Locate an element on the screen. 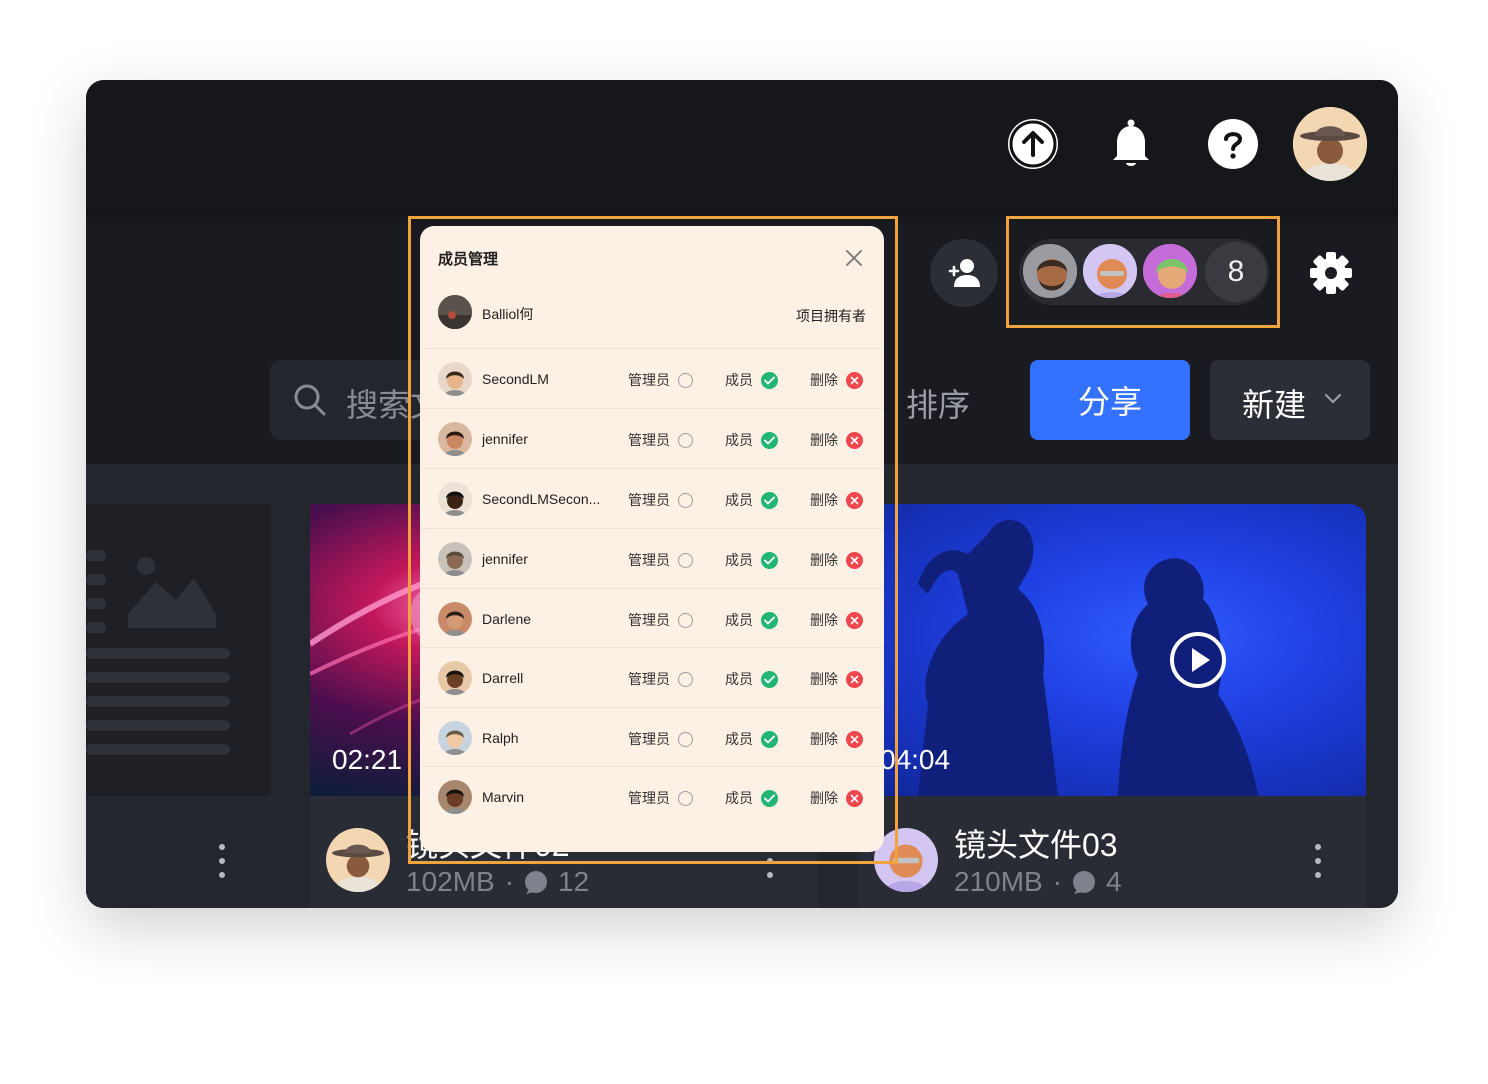 This screenshot has height=1084, width=1488. share-button: 分享 is located at coordinates (1110, 400).